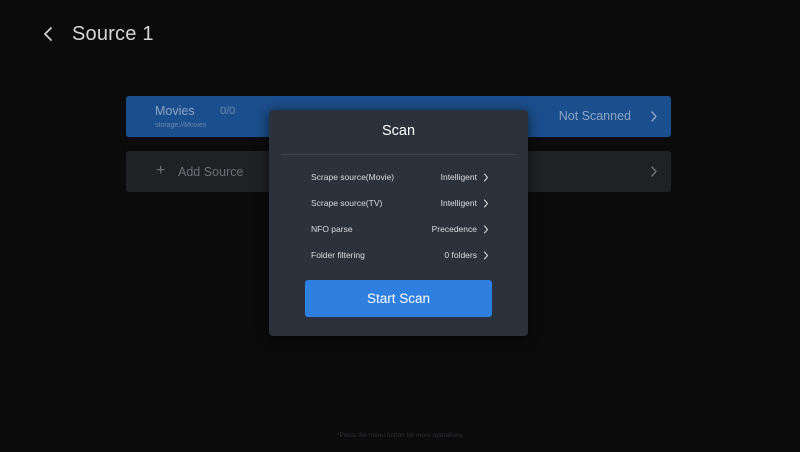 This screenshot has height=452, width=800. I want to click on option-scrape-source-tv: Scrape source(TV) Intelligent, so click(400, 203).